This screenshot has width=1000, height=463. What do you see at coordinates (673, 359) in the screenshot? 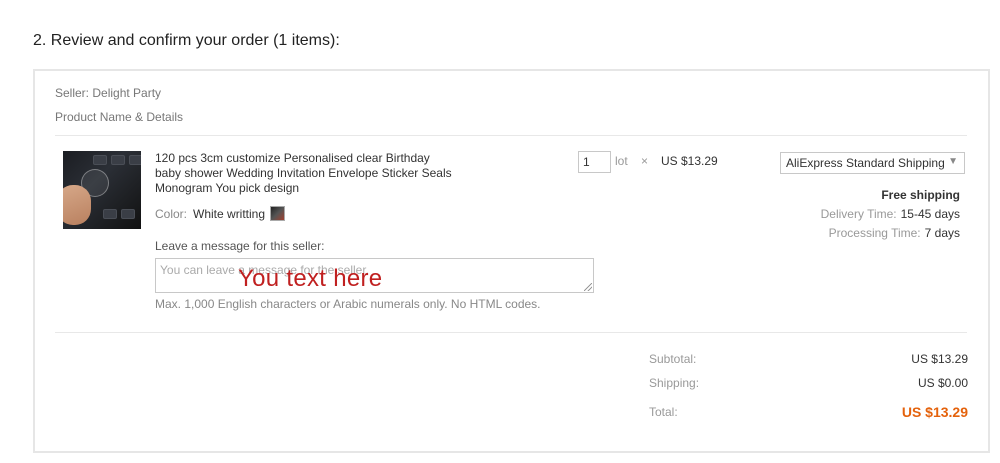
I see `subtotal-label: Subtotal:` at bounding box center [673, 359].